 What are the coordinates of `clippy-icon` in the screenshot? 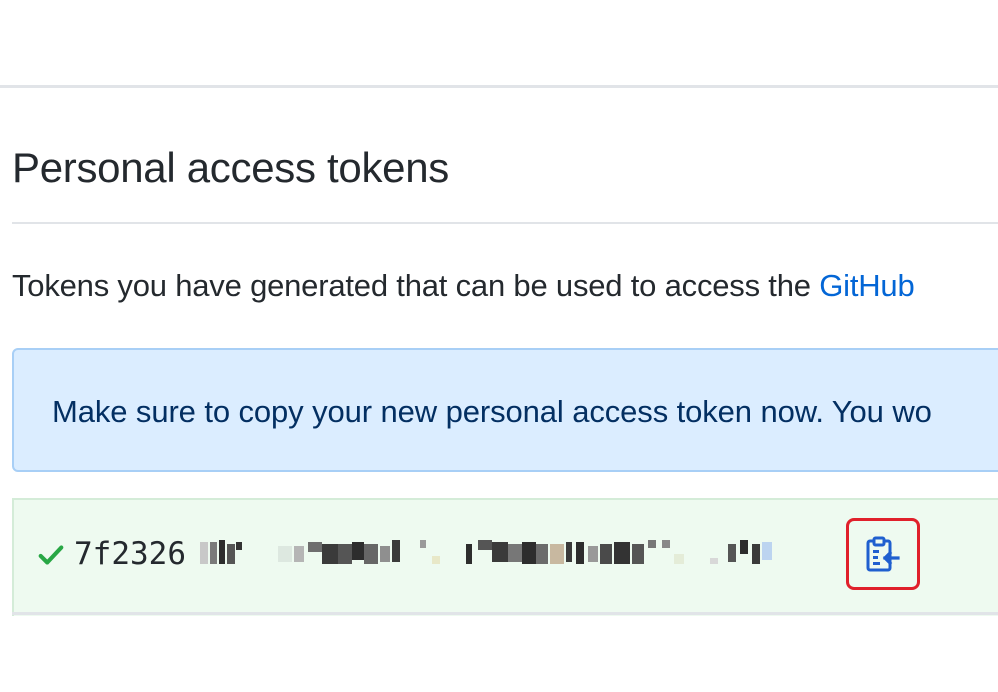 It's located at (883, 555).